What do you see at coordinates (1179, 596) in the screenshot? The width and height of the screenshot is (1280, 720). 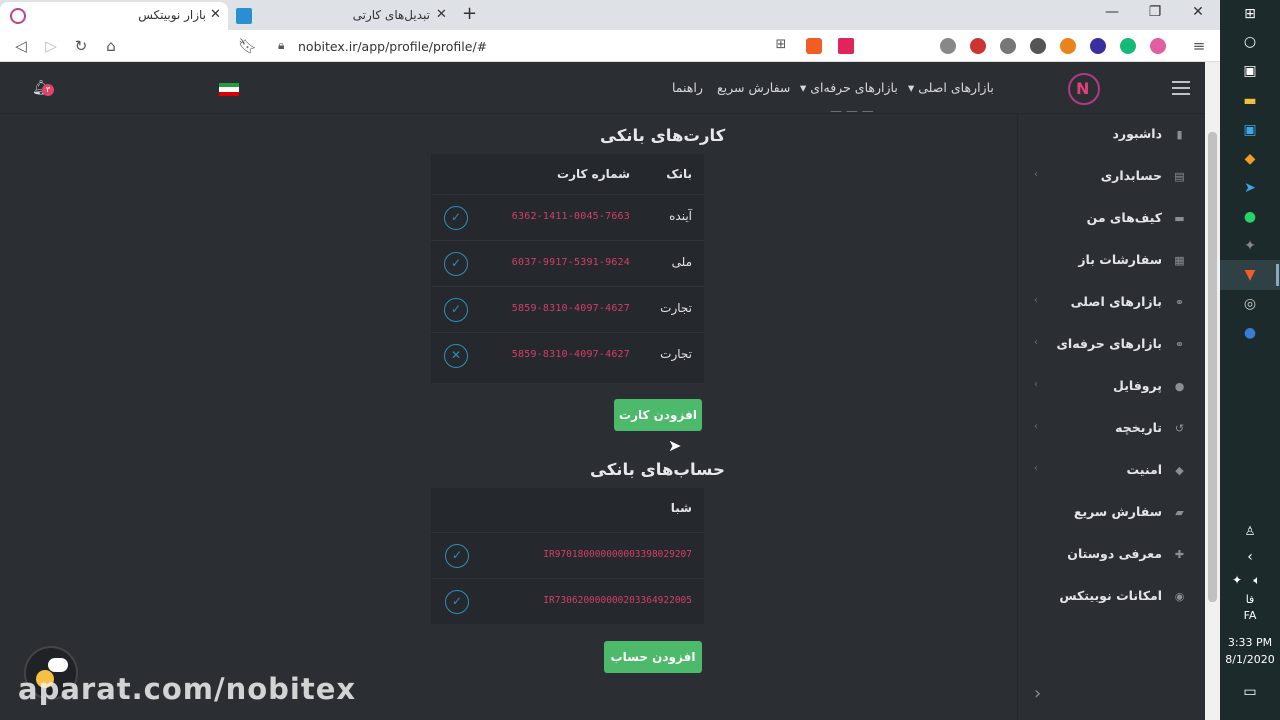 I see `gamepad-icon: ◉` at bounding box center [1179, 596].